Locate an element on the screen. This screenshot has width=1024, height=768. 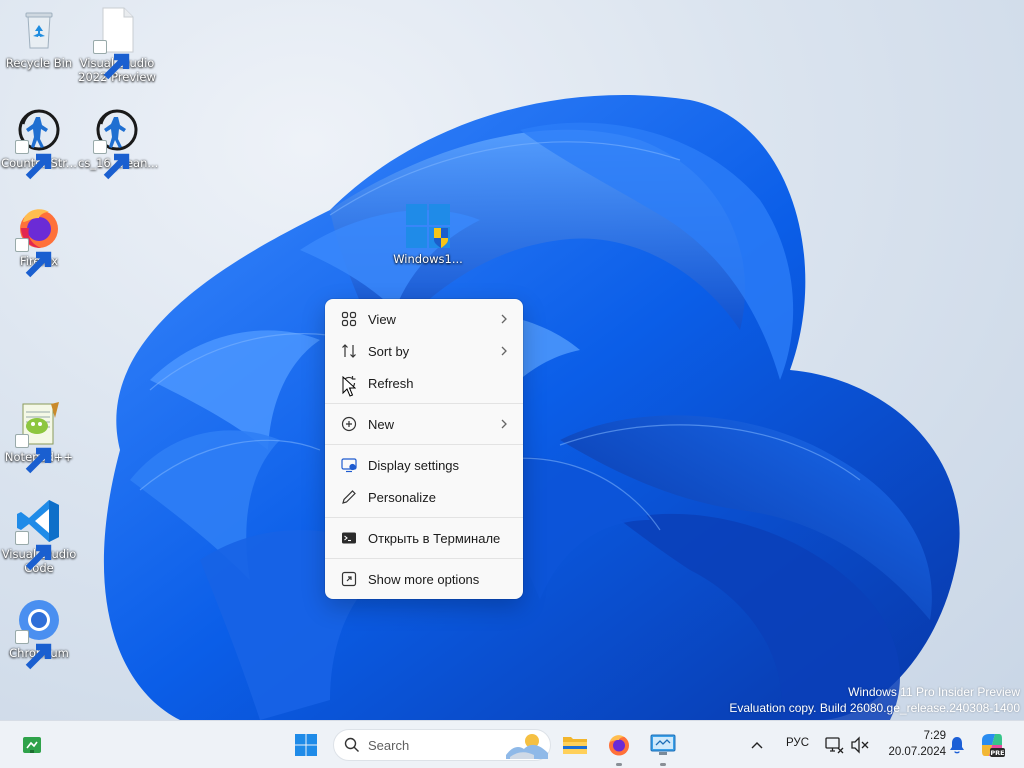
menu-item-label: Открыть в Терминале is located at coordinates (434, 538).